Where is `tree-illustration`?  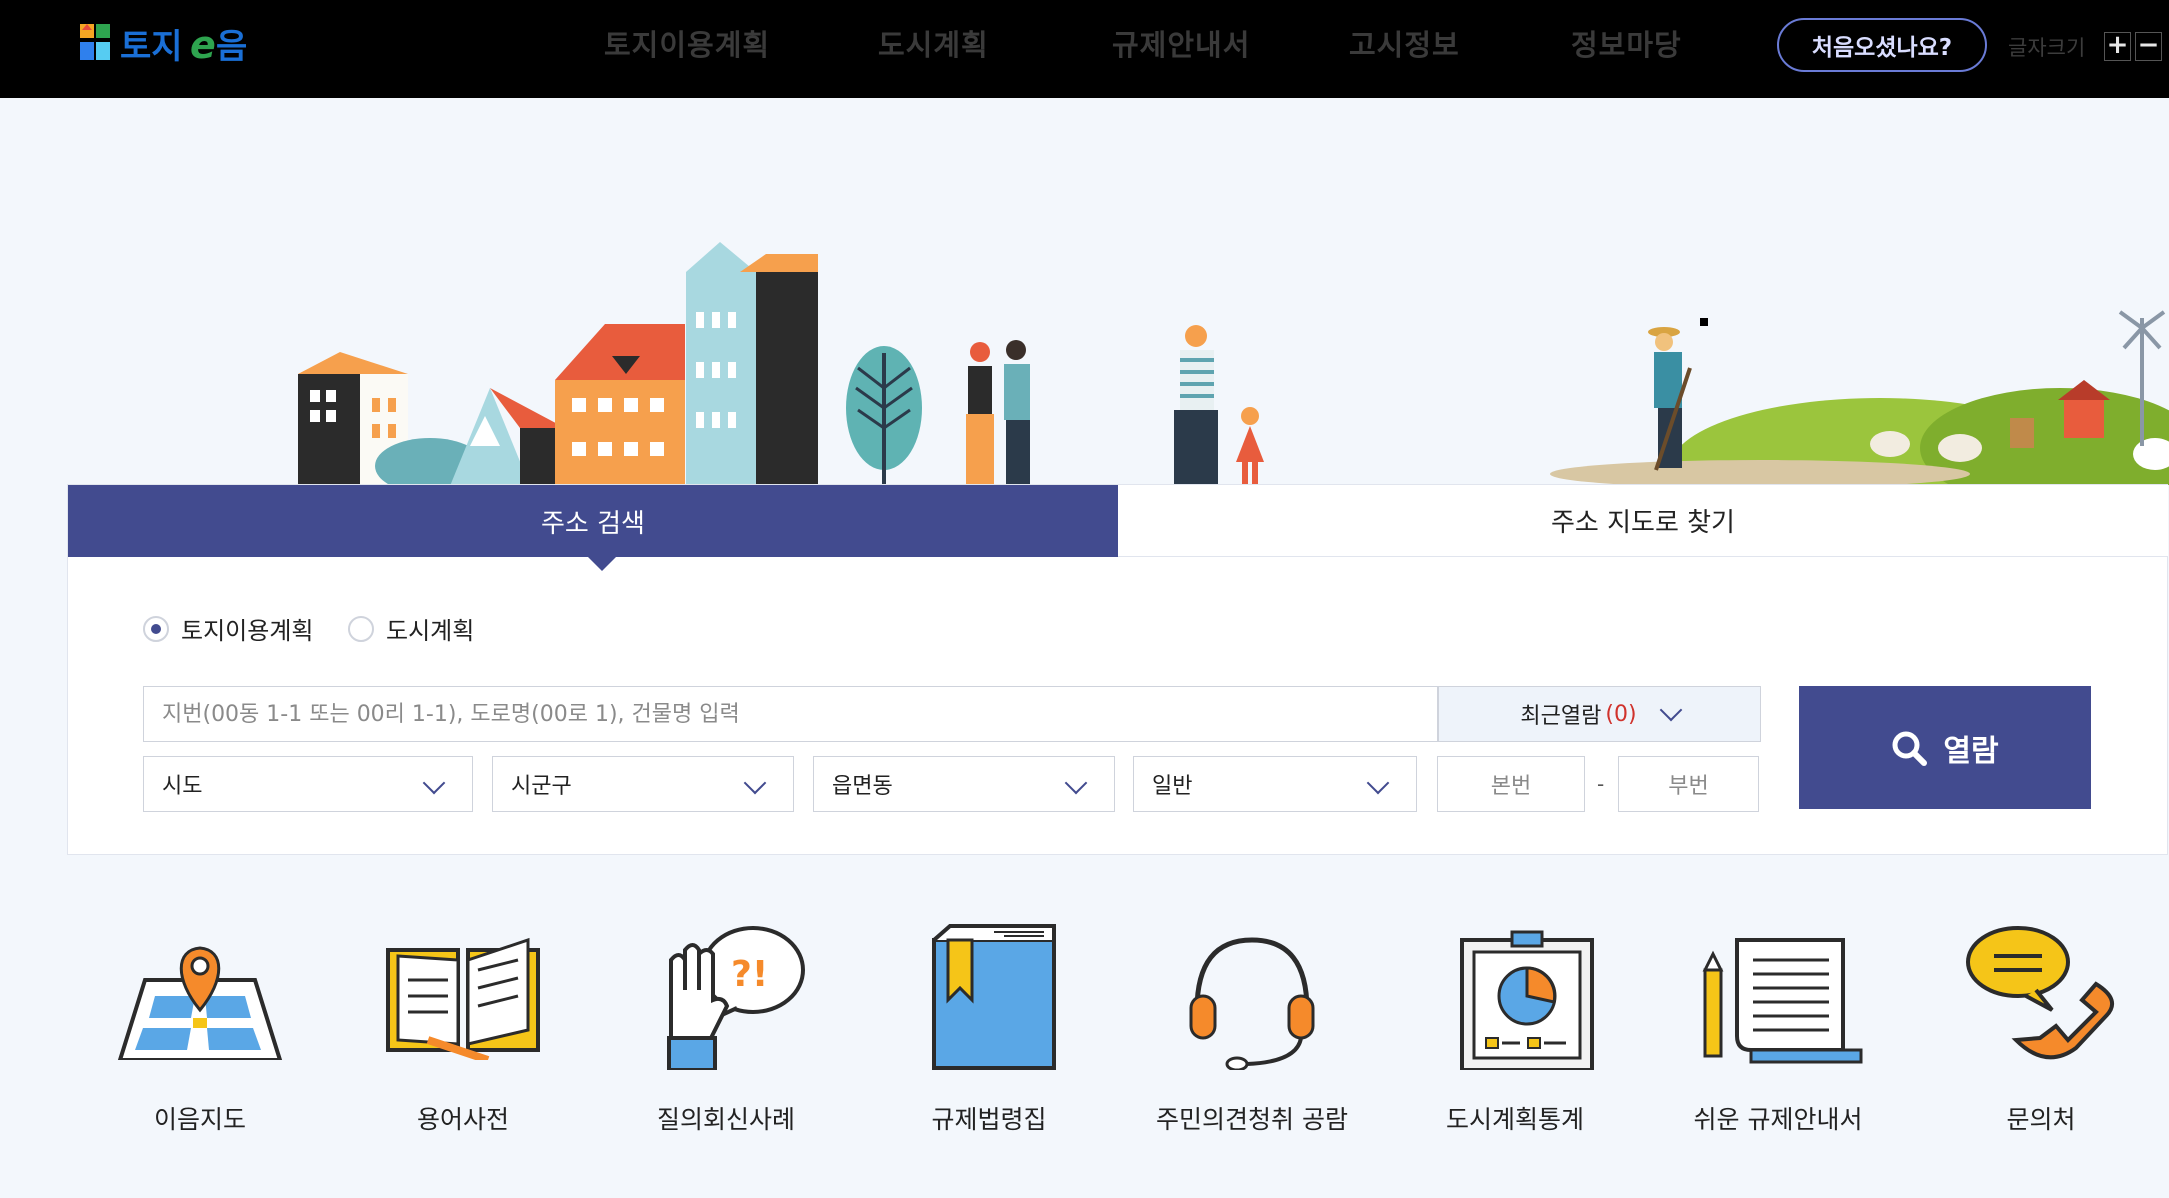
tree-illustration is located at coordinates (884, 415).